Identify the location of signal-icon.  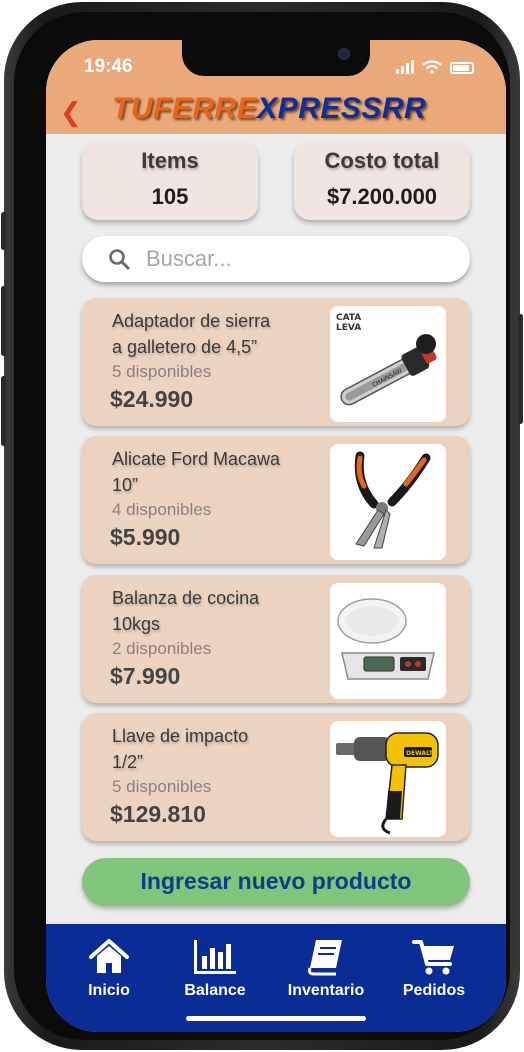
(405, 67).